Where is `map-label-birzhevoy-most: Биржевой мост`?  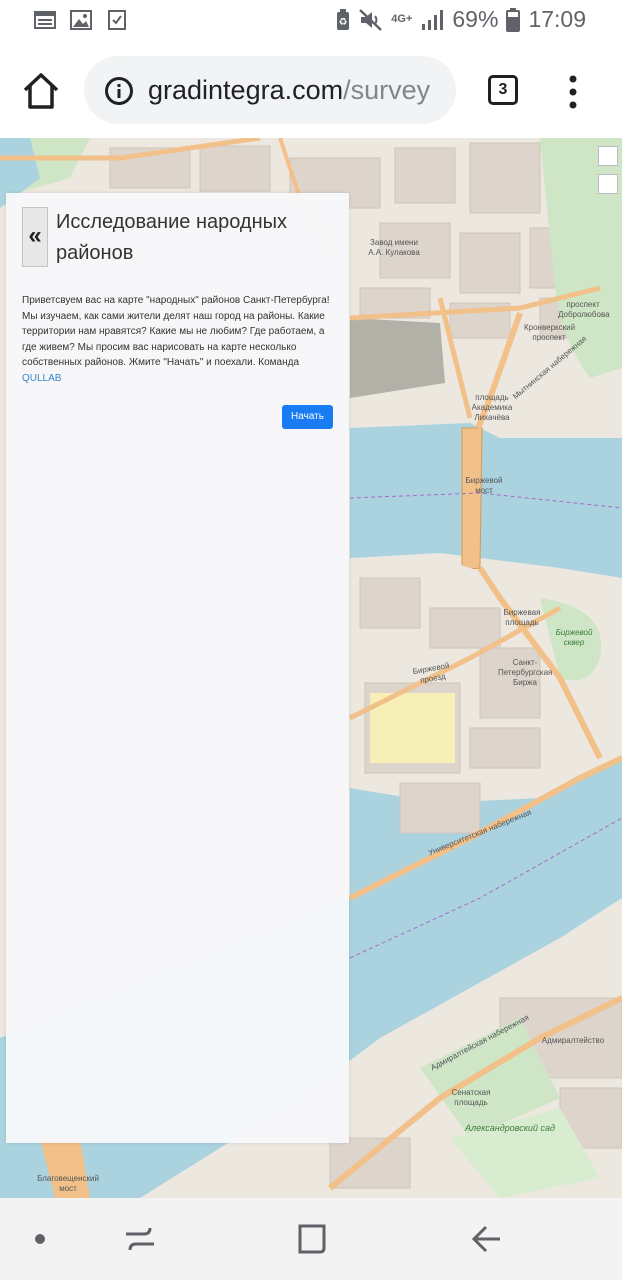 map-label-birzhevoy-most: Биржевой мост is located at coordinates (484, 485).